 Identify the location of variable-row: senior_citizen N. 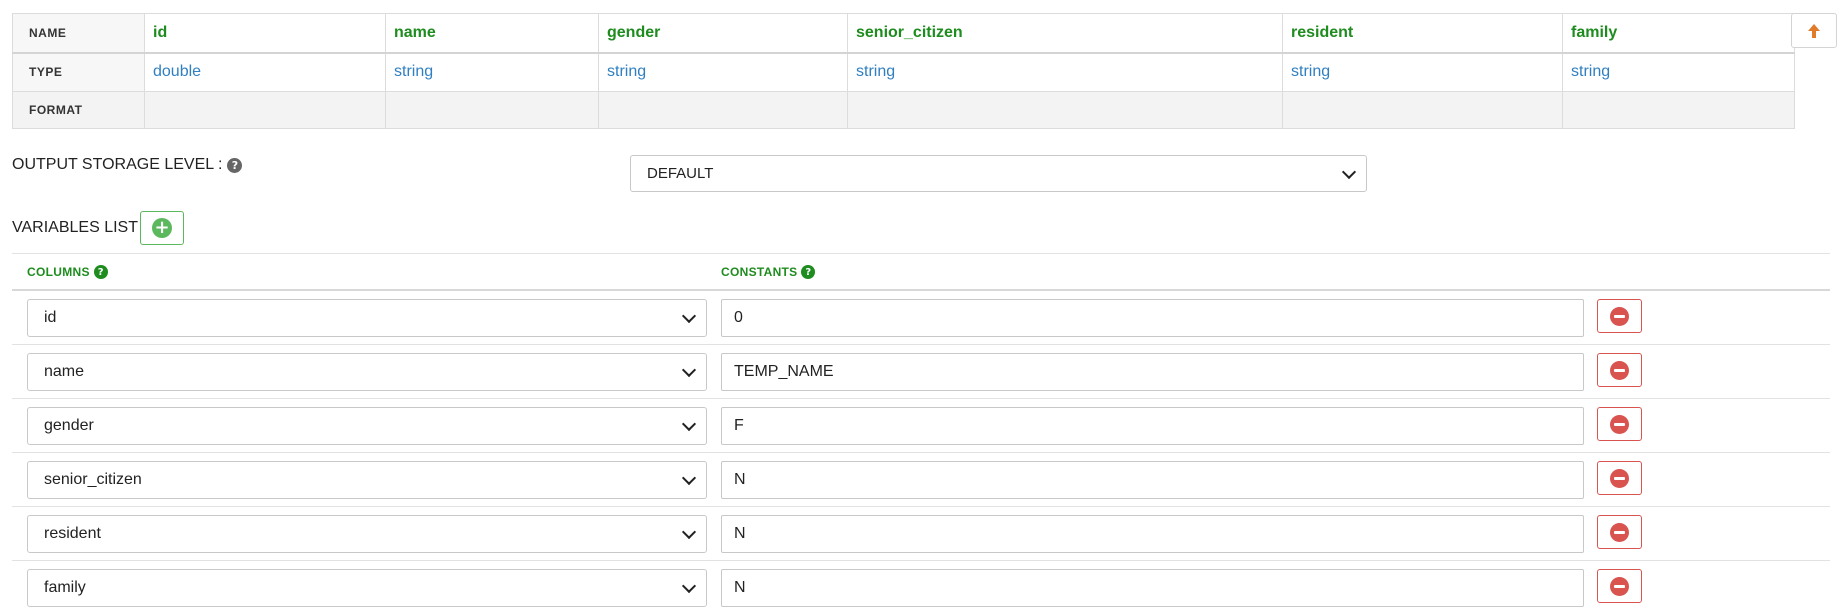
(921, 480).